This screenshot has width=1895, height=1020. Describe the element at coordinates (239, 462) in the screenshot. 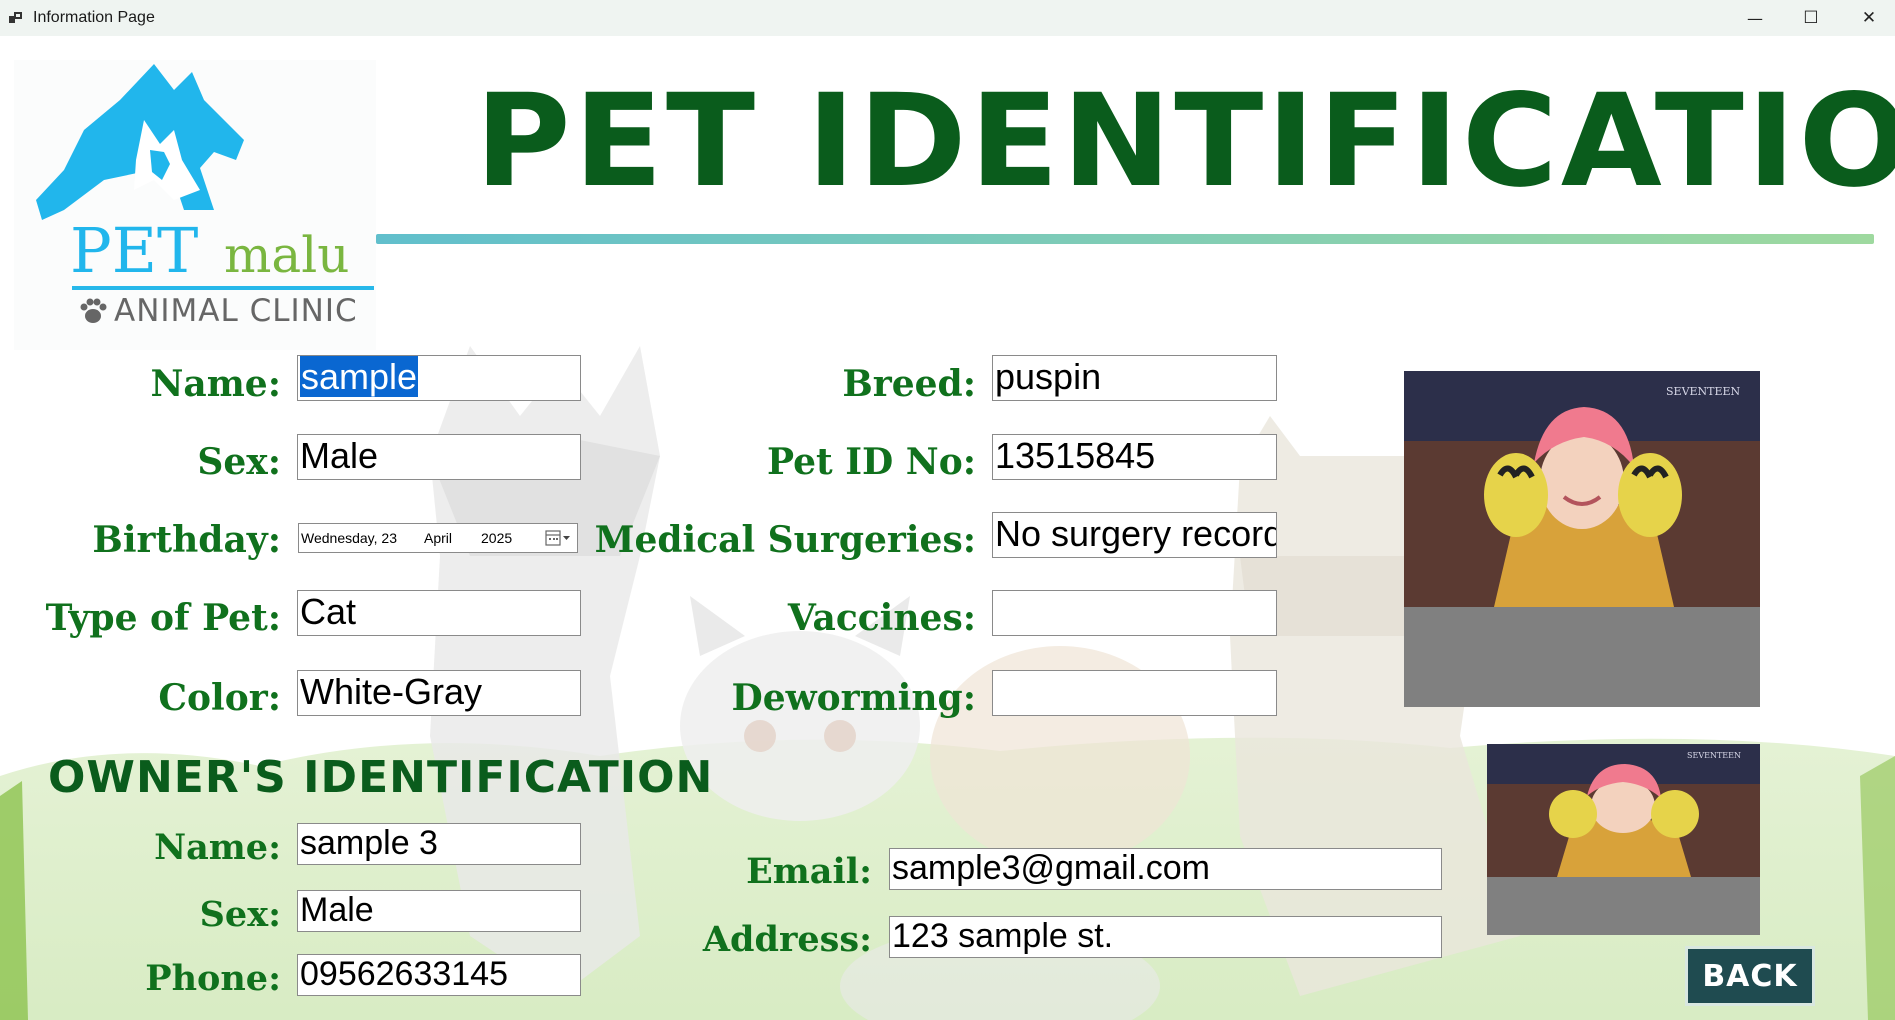

I see `pet-sex-label: Sex:` at that location.